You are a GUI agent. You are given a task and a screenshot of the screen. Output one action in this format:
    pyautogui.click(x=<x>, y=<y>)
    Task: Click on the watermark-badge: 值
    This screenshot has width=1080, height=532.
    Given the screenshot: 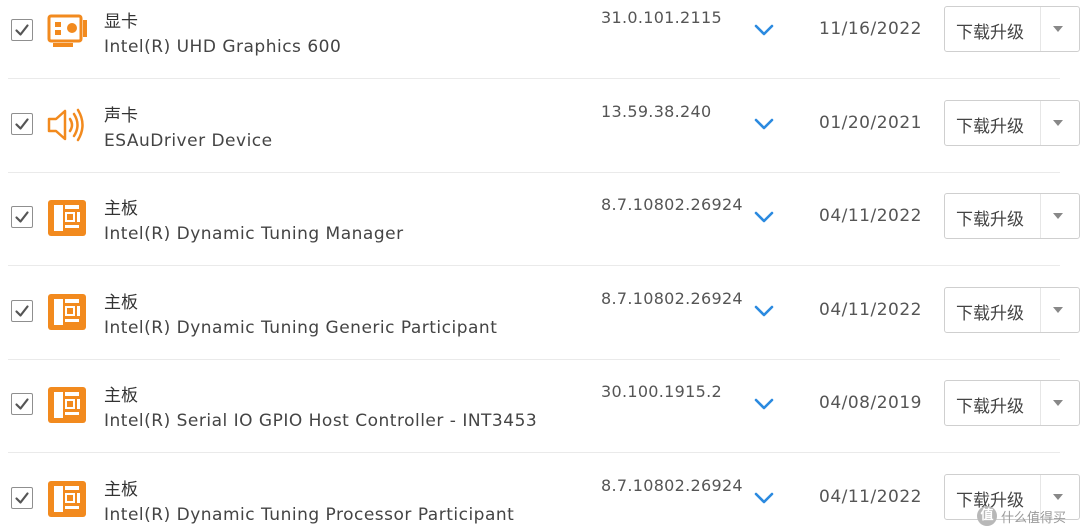 What is the action you would take?
    pyautogui.click(x=986, y=516)
    